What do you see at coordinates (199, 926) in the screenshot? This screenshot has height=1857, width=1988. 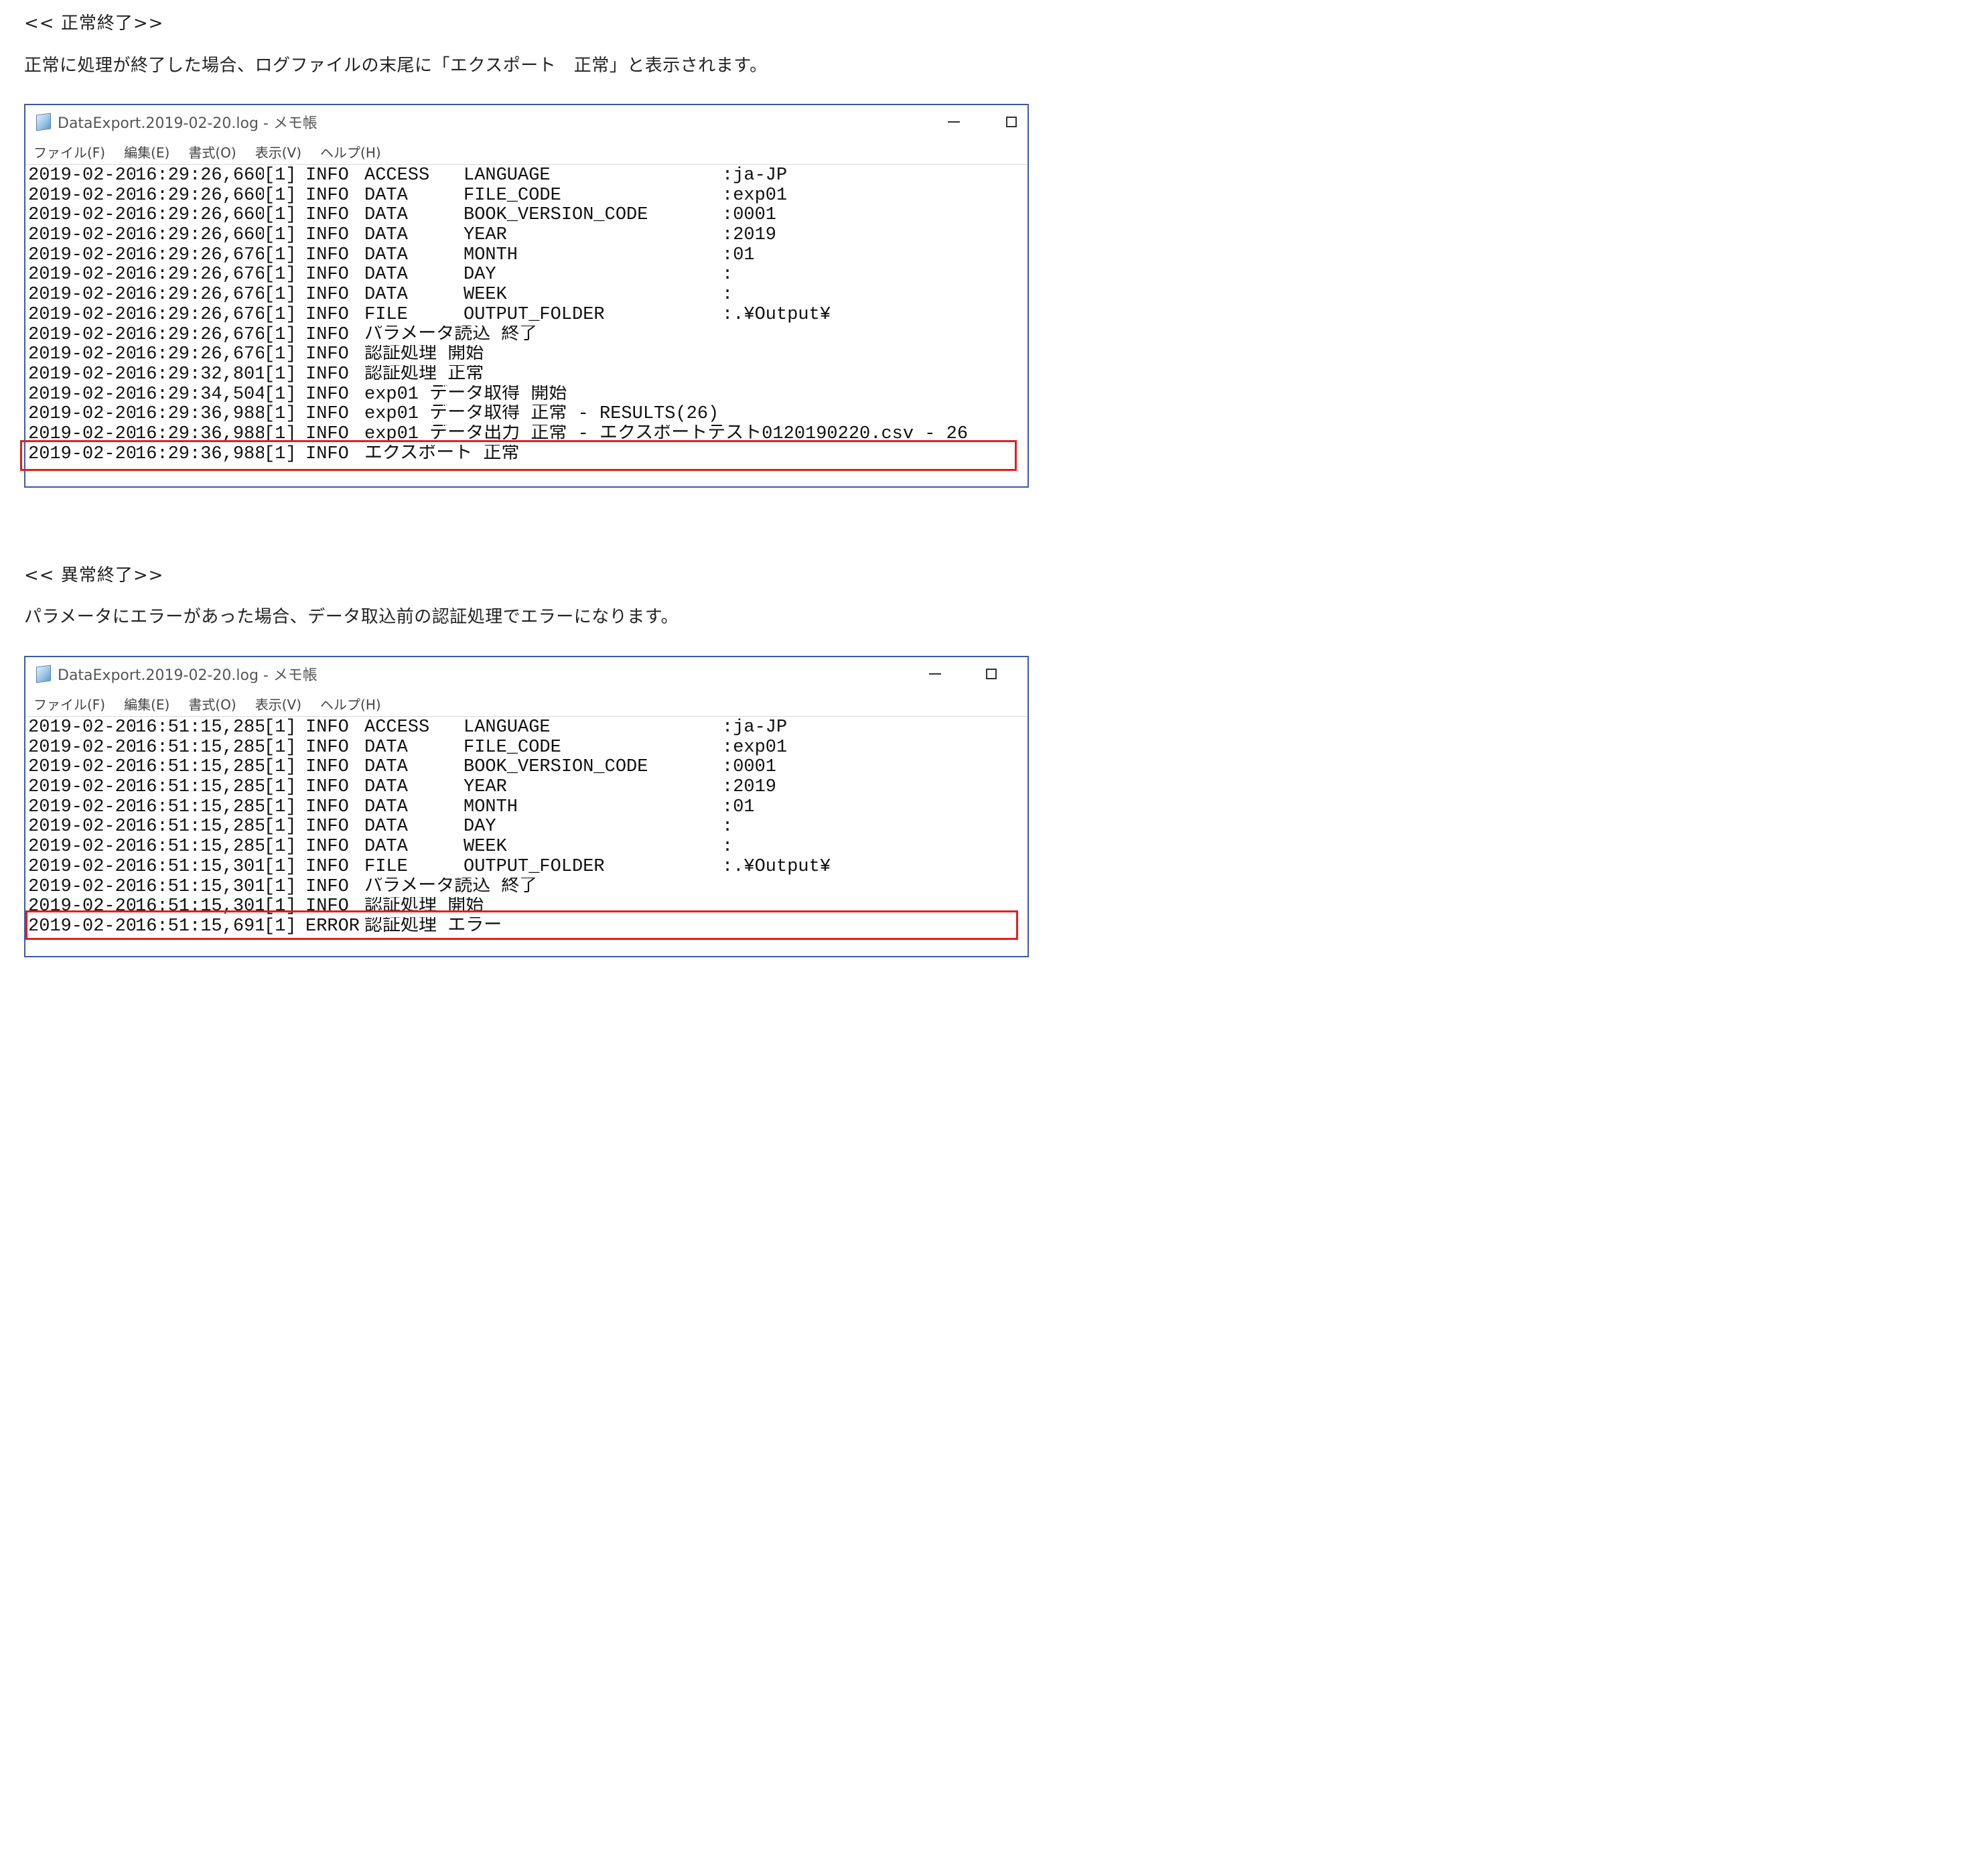 I see `log-time: 16:51:15,691` at bounding box center [199, 926].